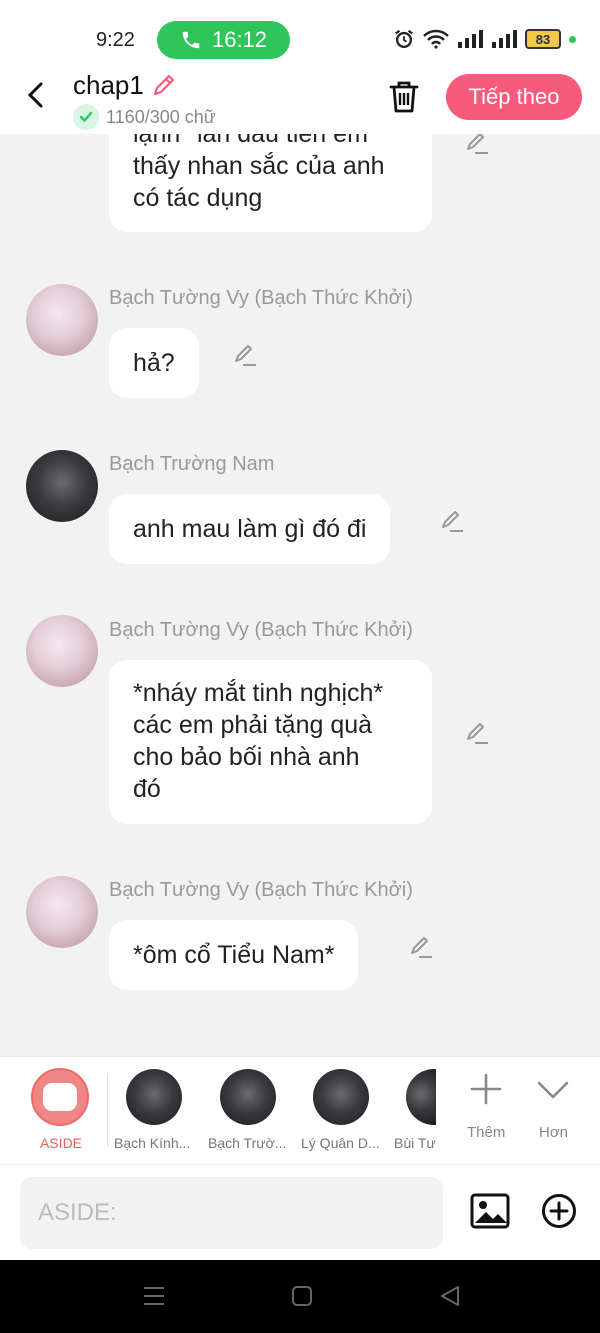  What do you see at coordinates (543, 39) in the screenshot?
I see `battery-indicator: 83` at bounding box center [543, 39].